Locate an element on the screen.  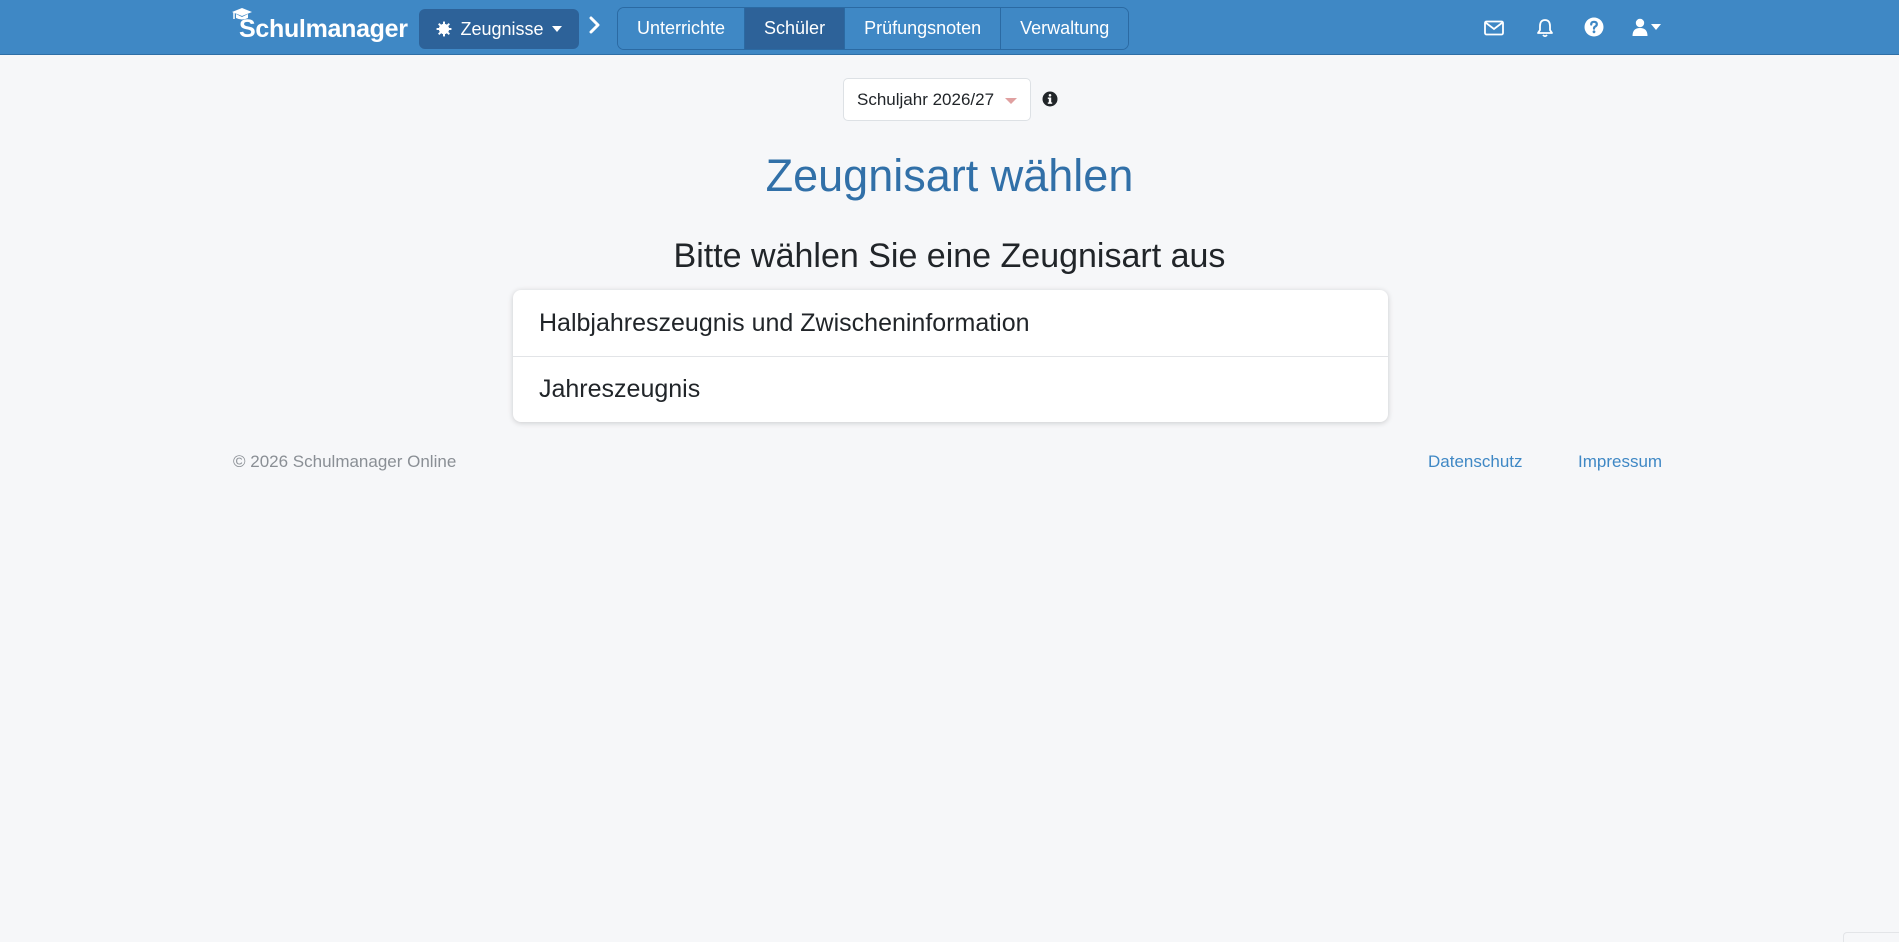
graduation-cap-icon is located at coordinates (242, 14).